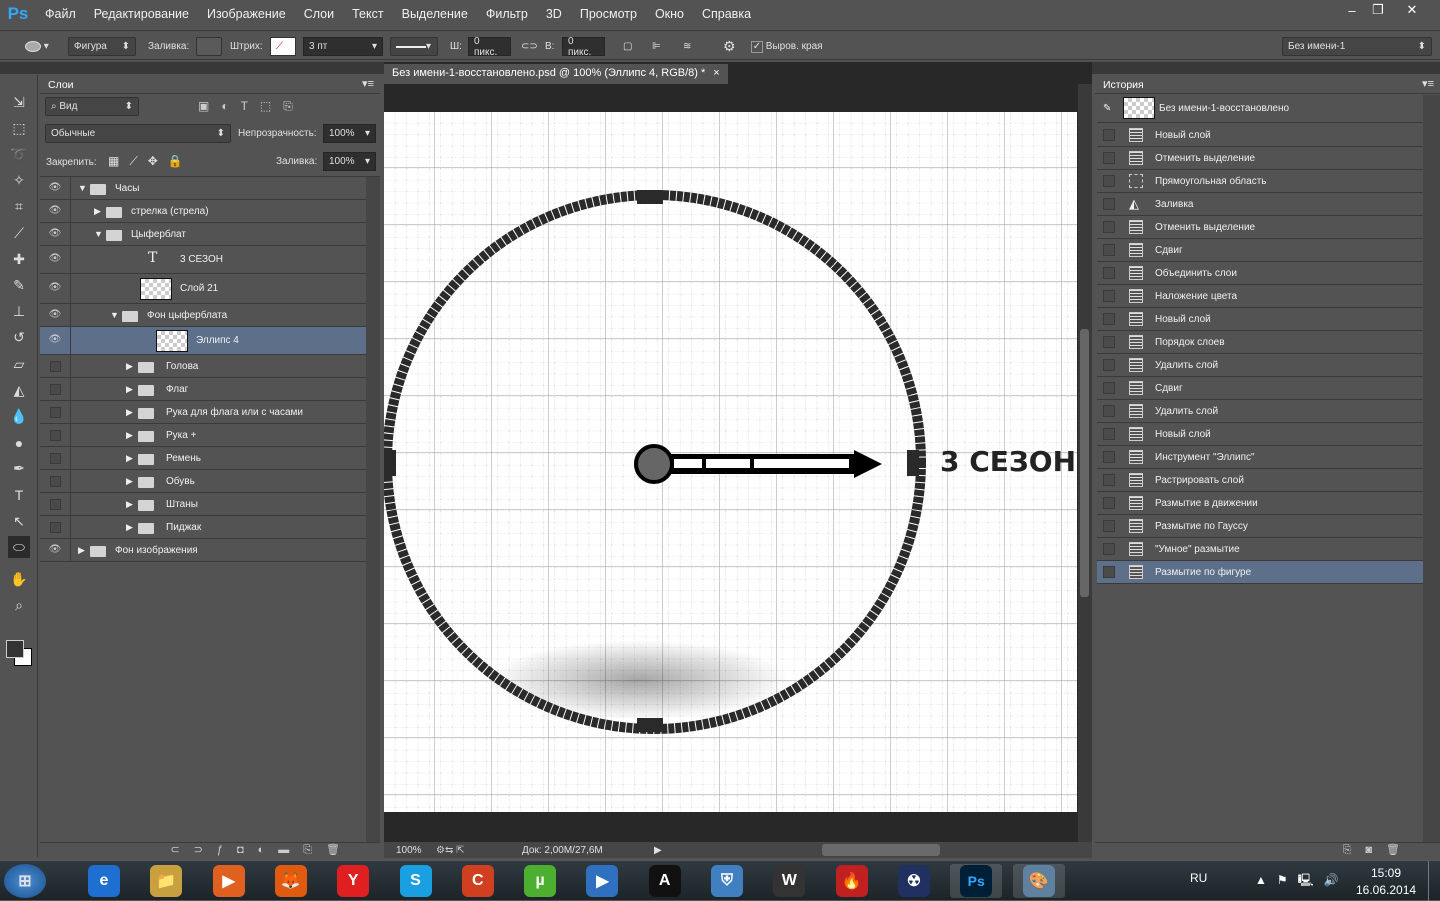 The image size is (1440, 901). Describe the element at coordinates (716, 74) in the screenshot. I see `close-tab-icon: ×` at that location.